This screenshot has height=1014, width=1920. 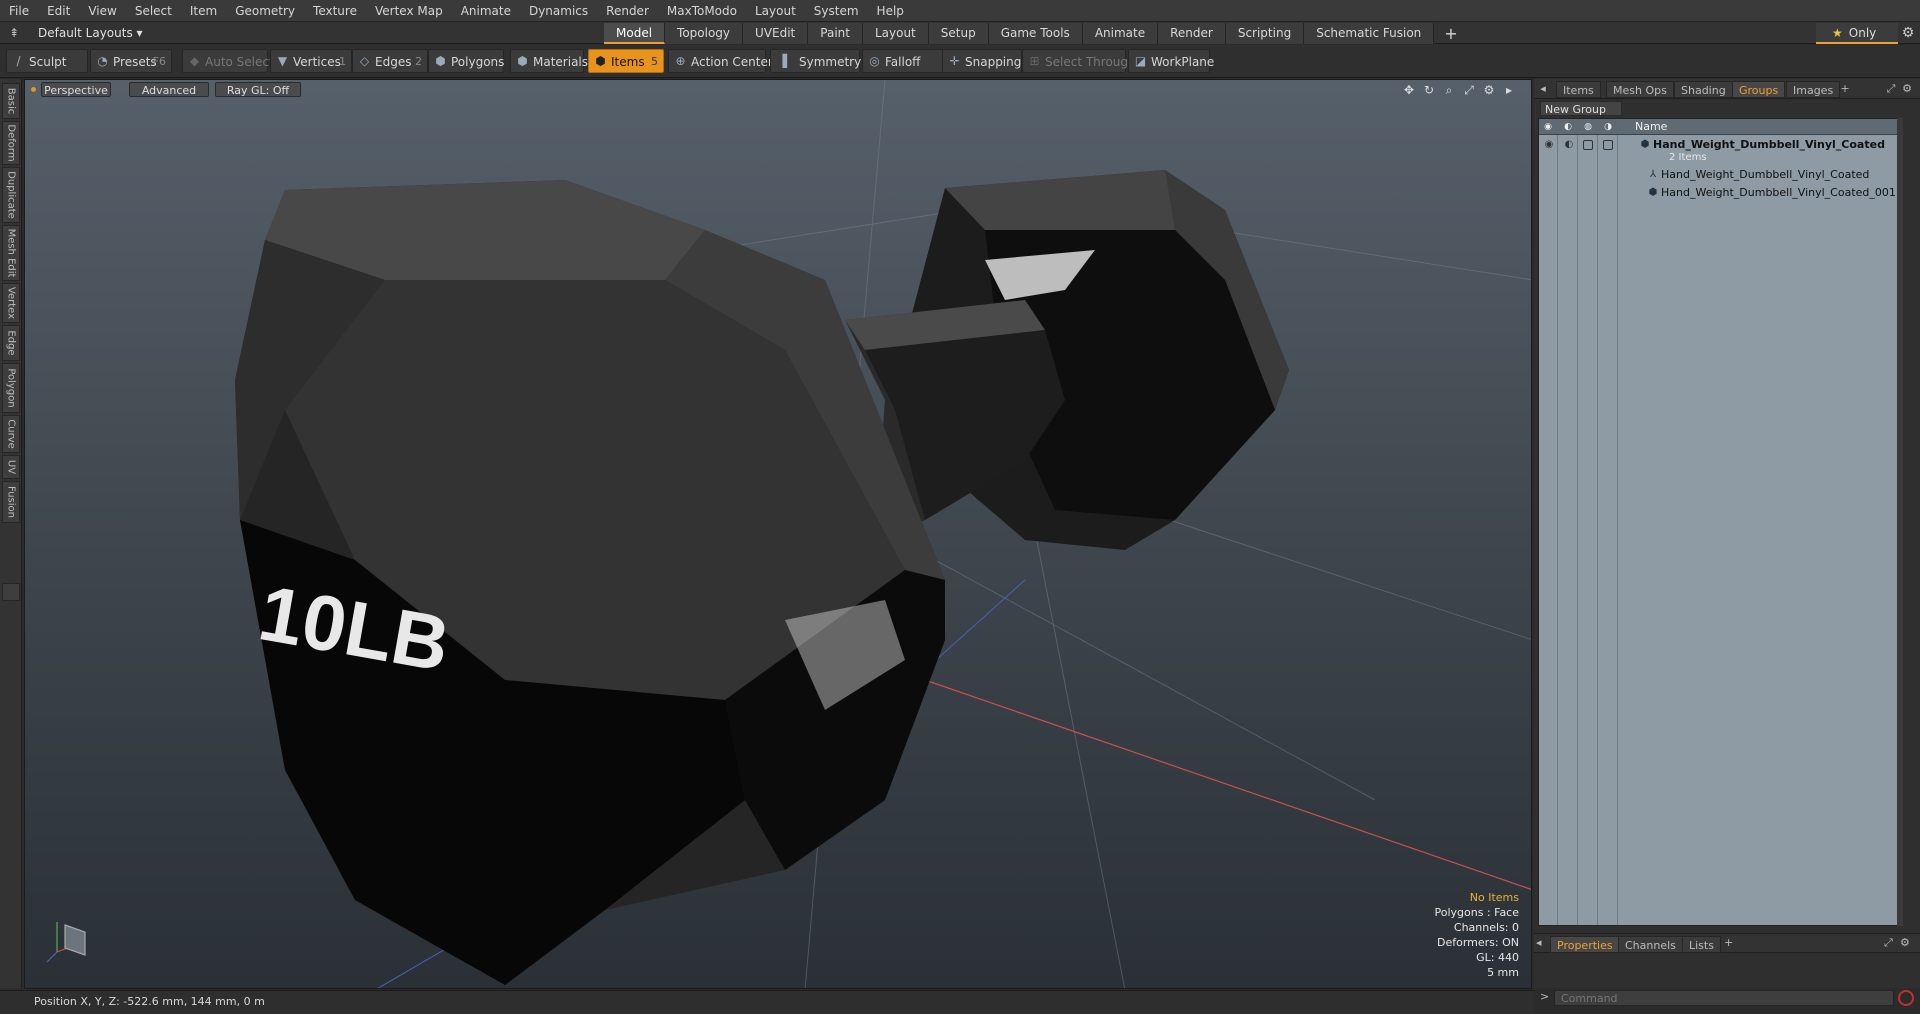 What do you see at coordinates (131, 61) in the screenshot?
I see `presets-button: ◔ Presets F6` at bounding box center [131, 61].